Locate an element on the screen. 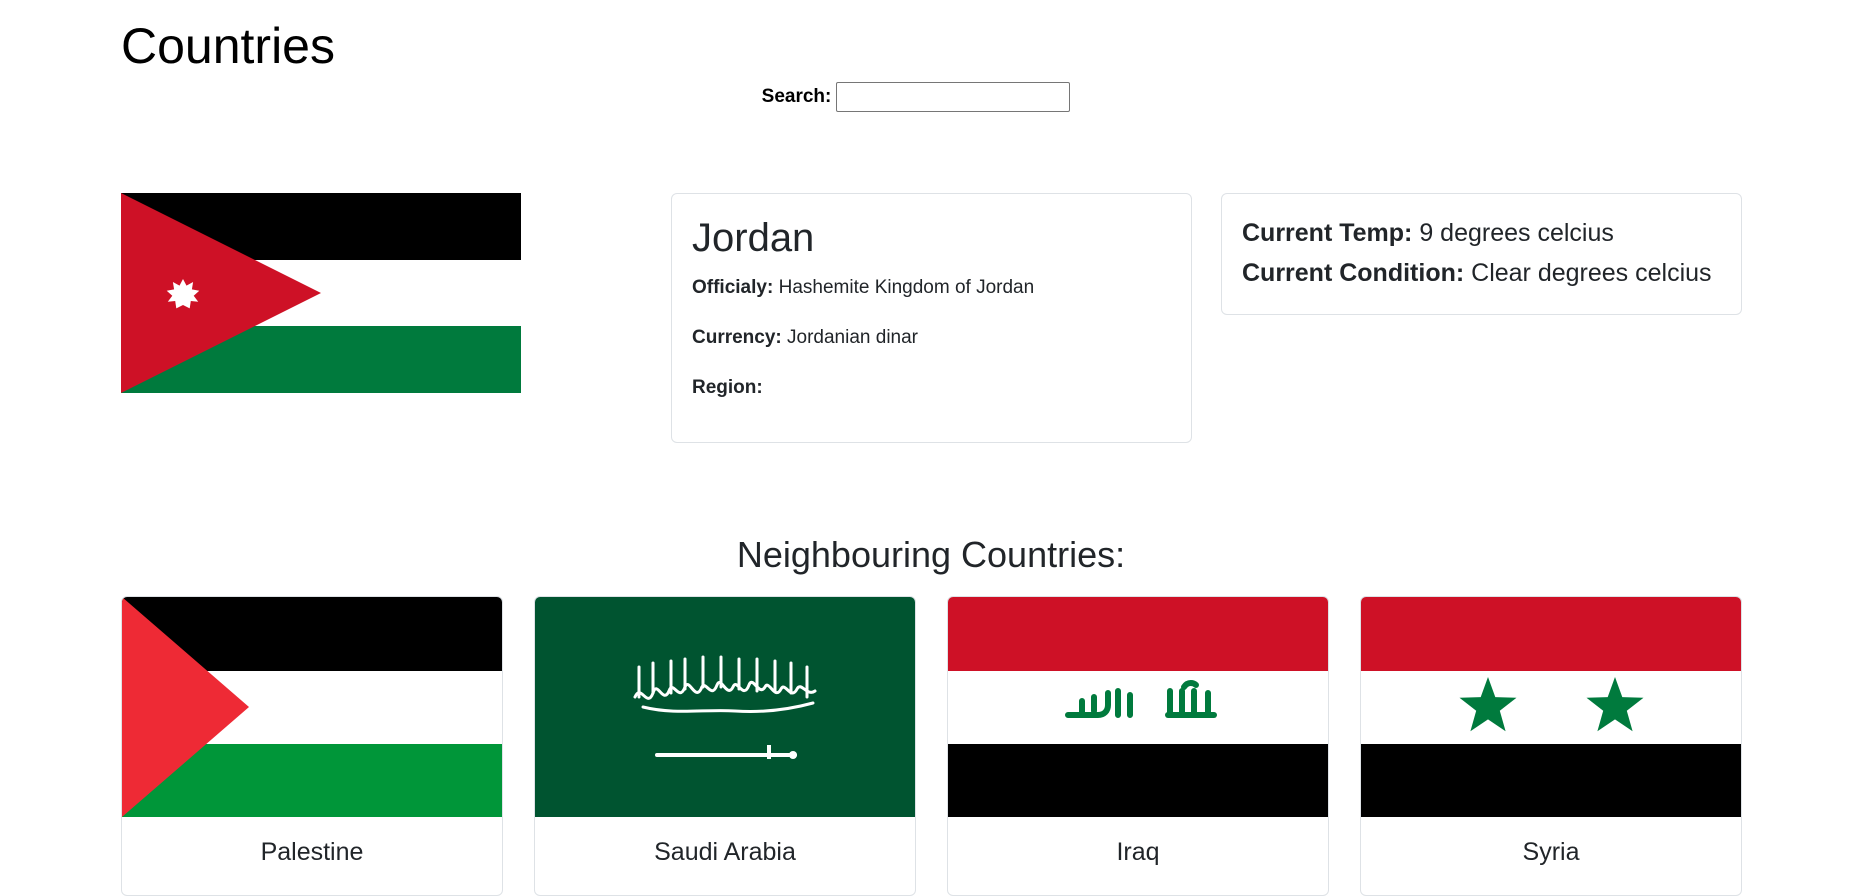  neighbour-name: Palestine is located at coordinates (312, 852).